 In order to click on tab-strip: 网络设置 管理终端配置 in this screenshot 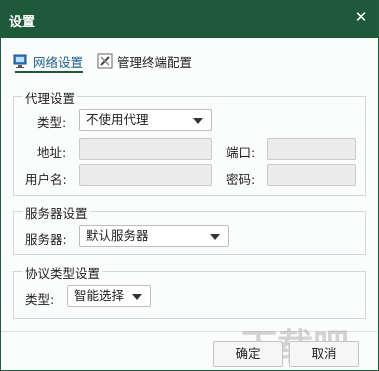, I will do `click(189, 59)`.